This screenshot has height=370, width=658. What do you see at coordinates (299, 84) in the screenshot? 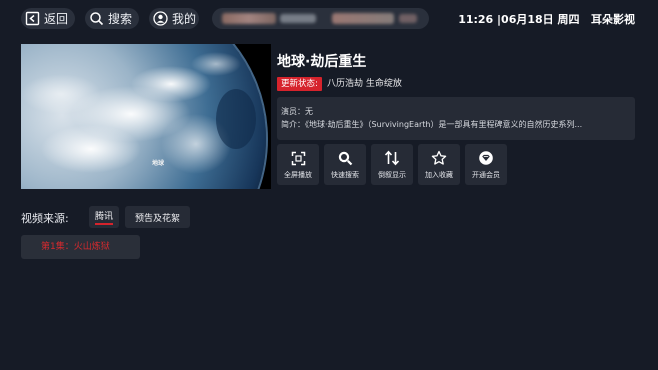
I see `status-badge: 更新状态:` at bounding box center [299, 84].